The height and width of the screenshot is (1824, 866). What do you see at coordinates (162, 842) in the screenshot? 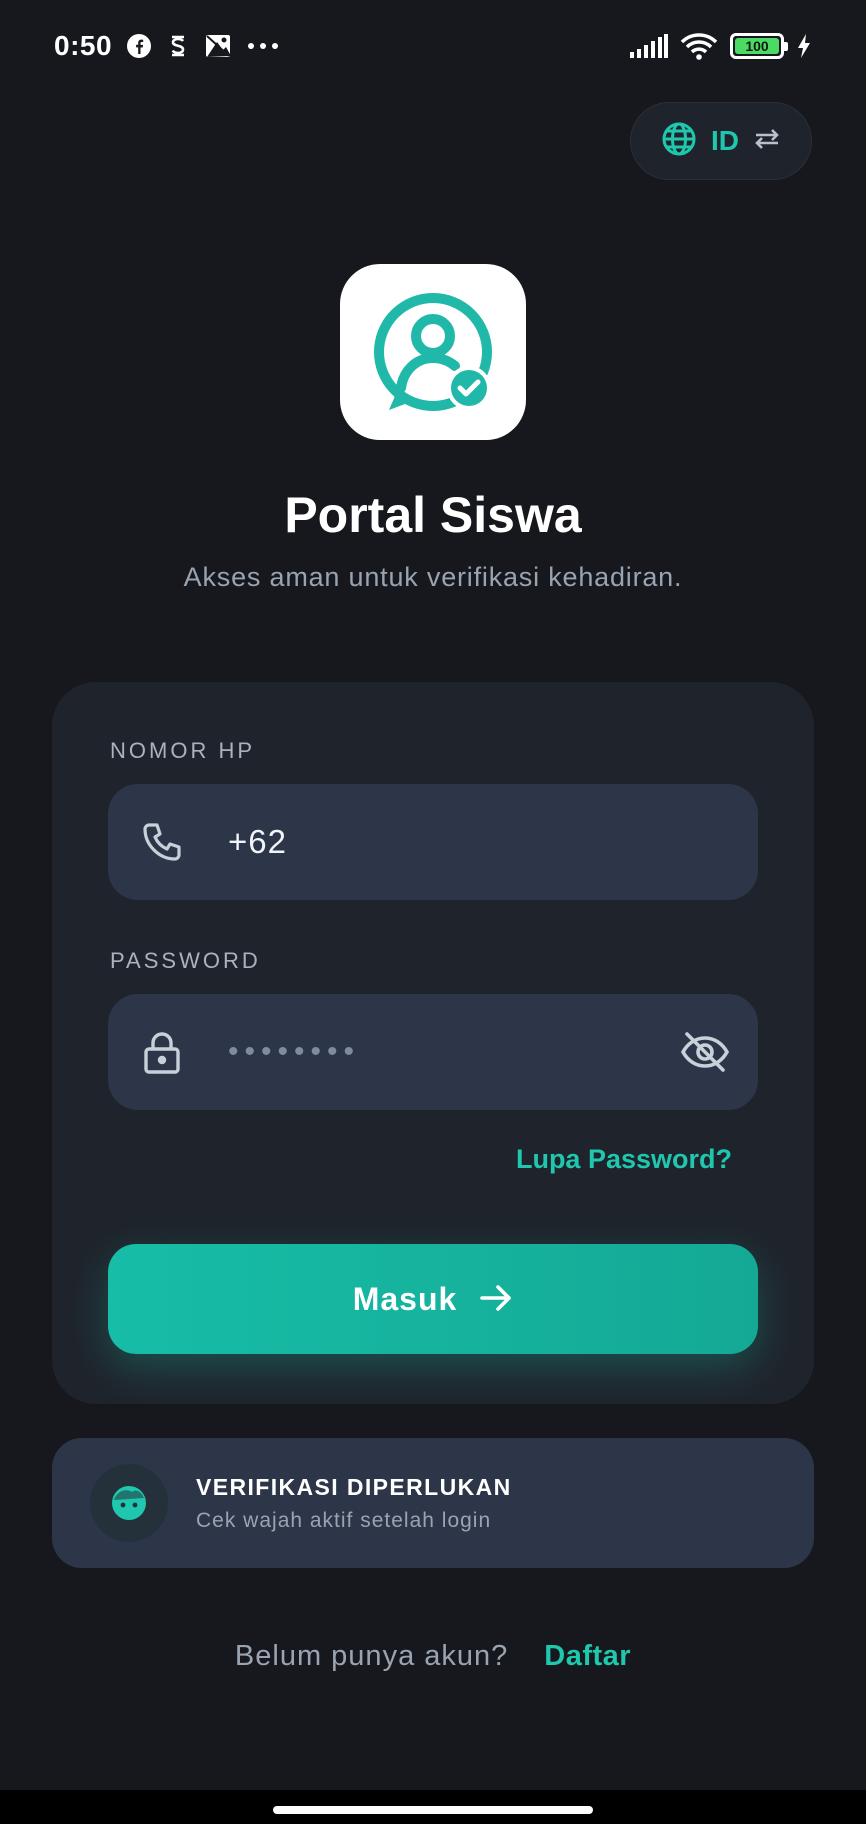
I see `phone-icon` at bounding box center [162, 842].